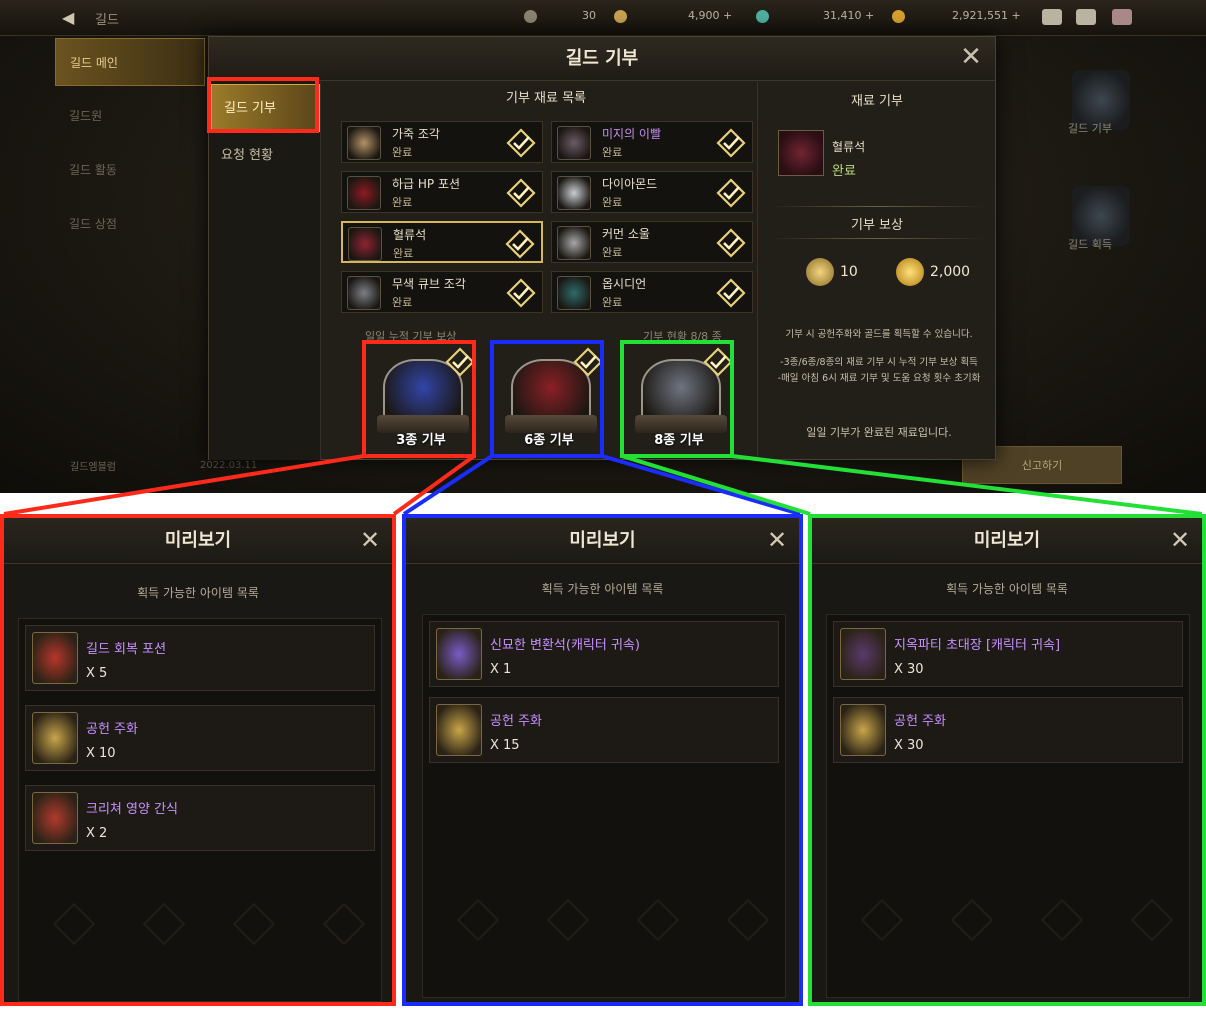 The height and width of the screenshot is (1010, 1206). Describe the element at coordinates (68, 17) in the screenshot. I see `back-arrow-icon: ◀` at that location.